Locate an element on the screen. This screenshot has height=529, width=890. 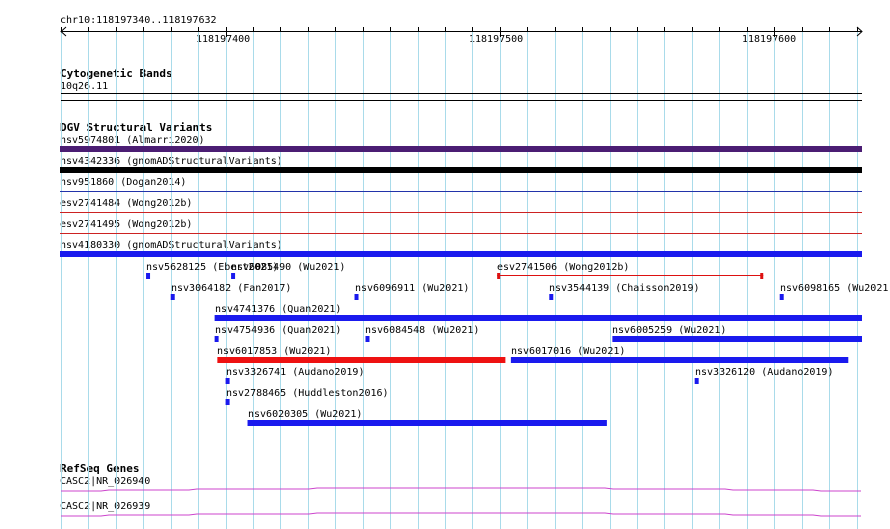
variant-span-end is located at coordinates (762, 276).